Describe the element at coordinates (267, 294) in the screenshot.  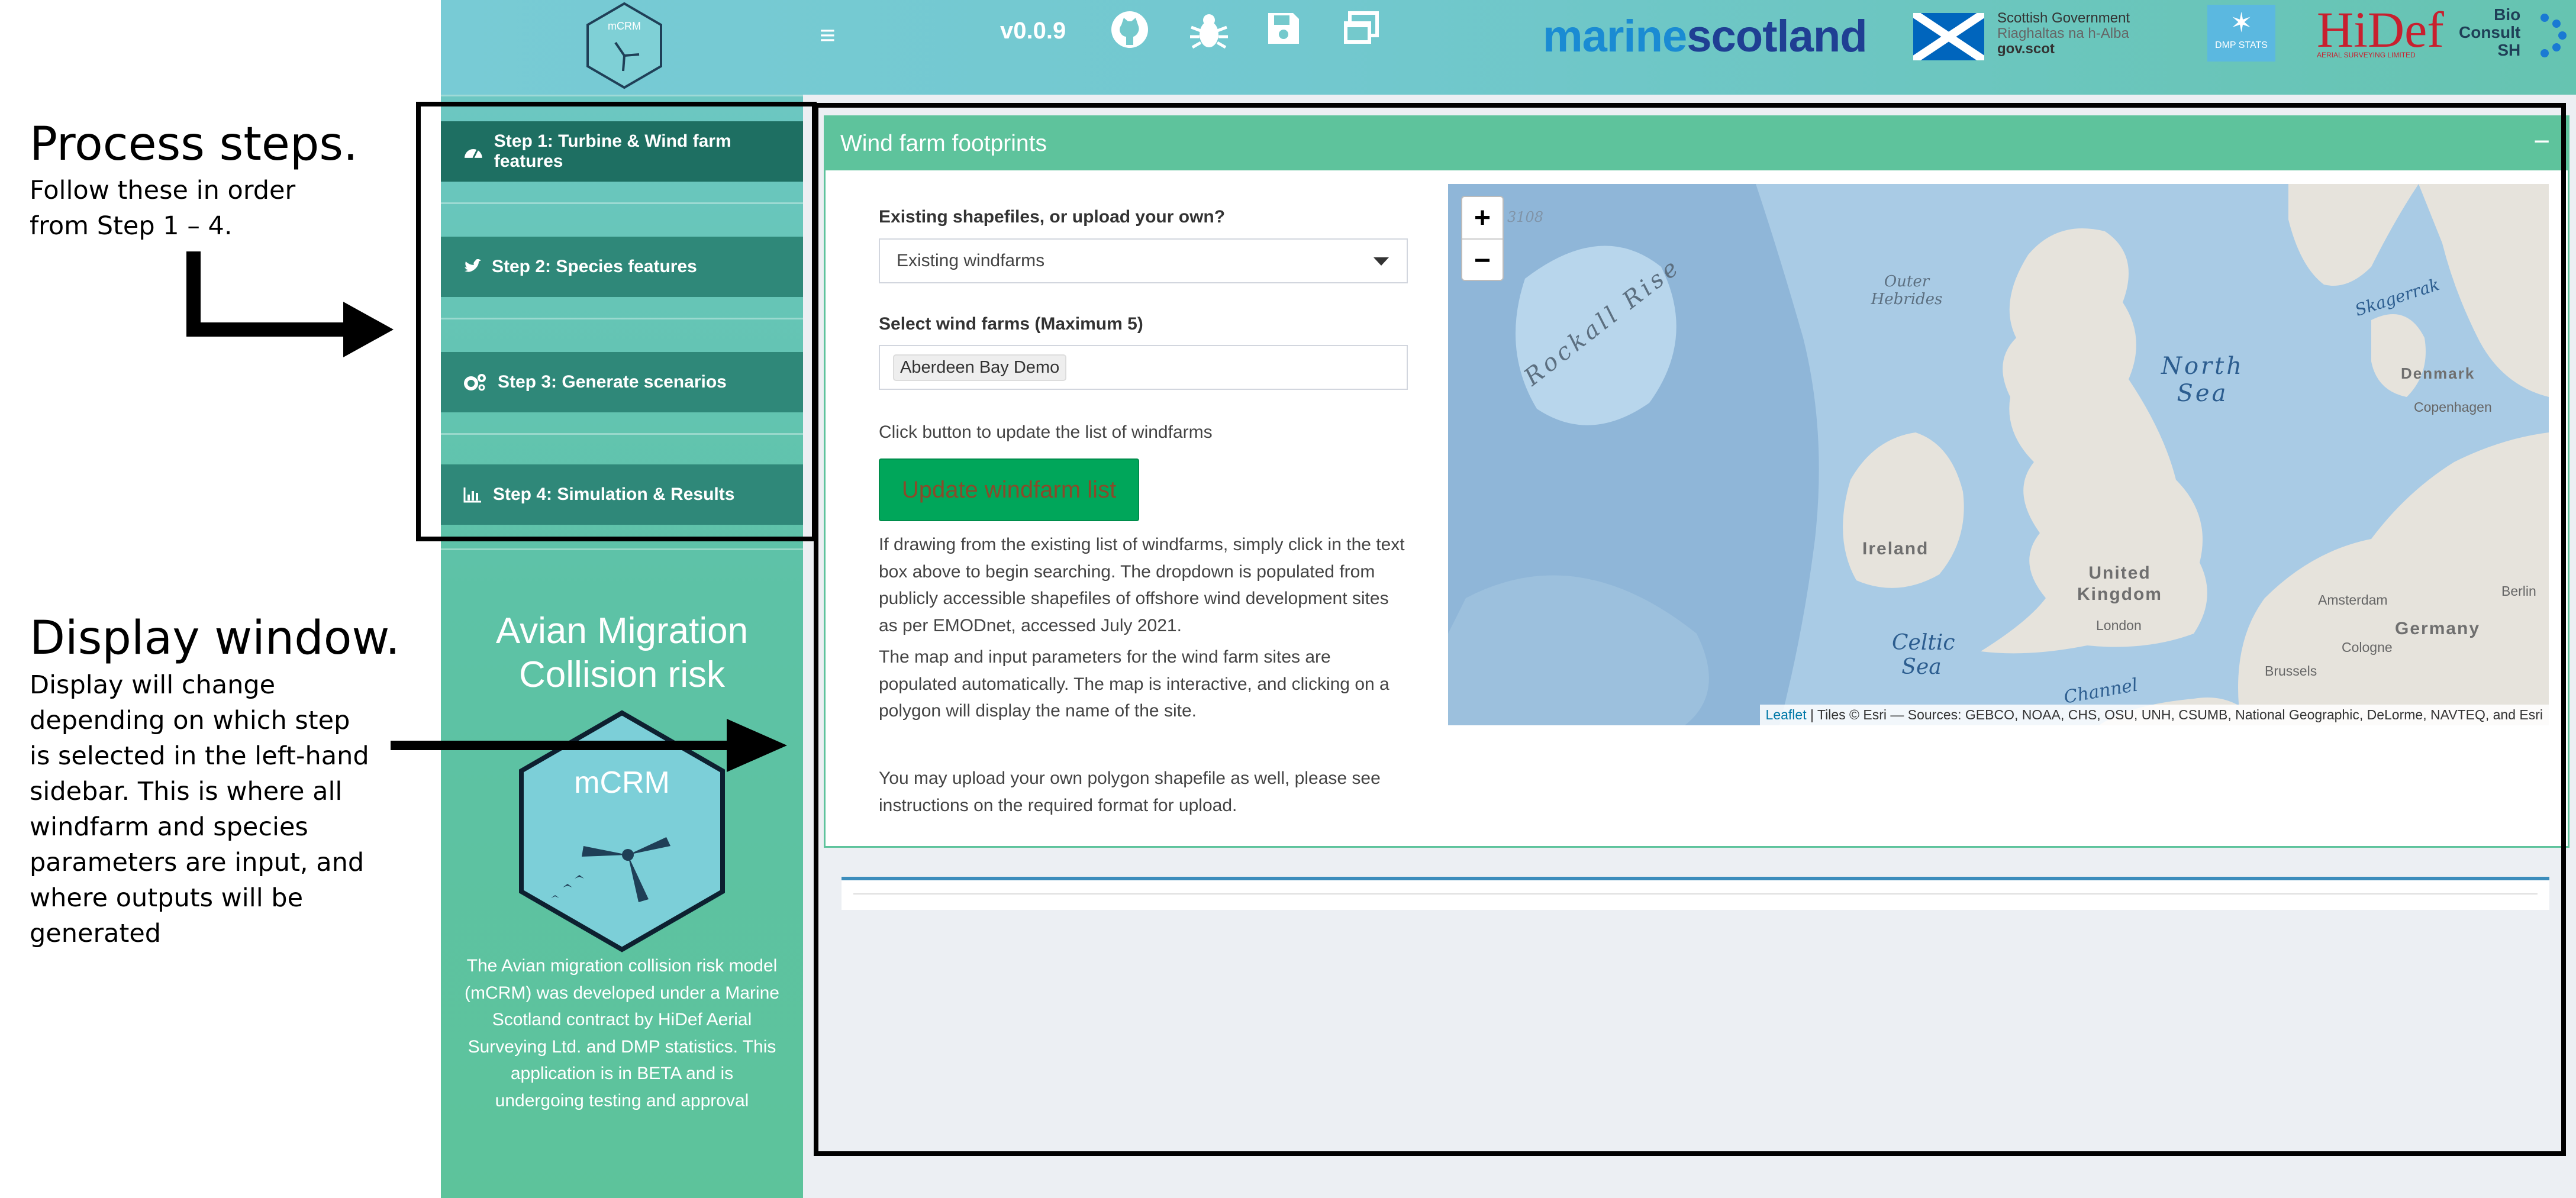
I see `process-arrow` at that location.